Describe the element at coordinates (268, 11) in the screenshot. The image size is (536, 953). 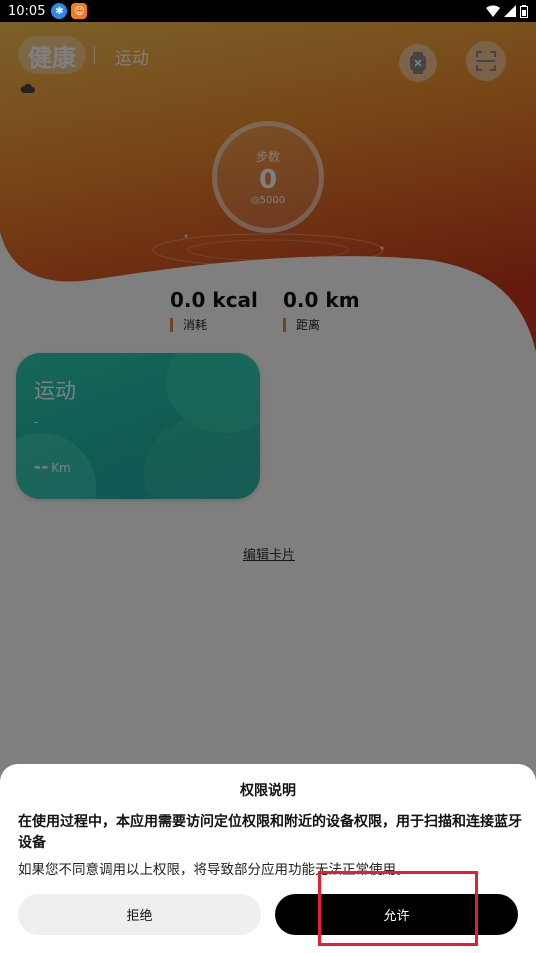
I see `status-bar: 10:05 ✱ ☺` at that location.